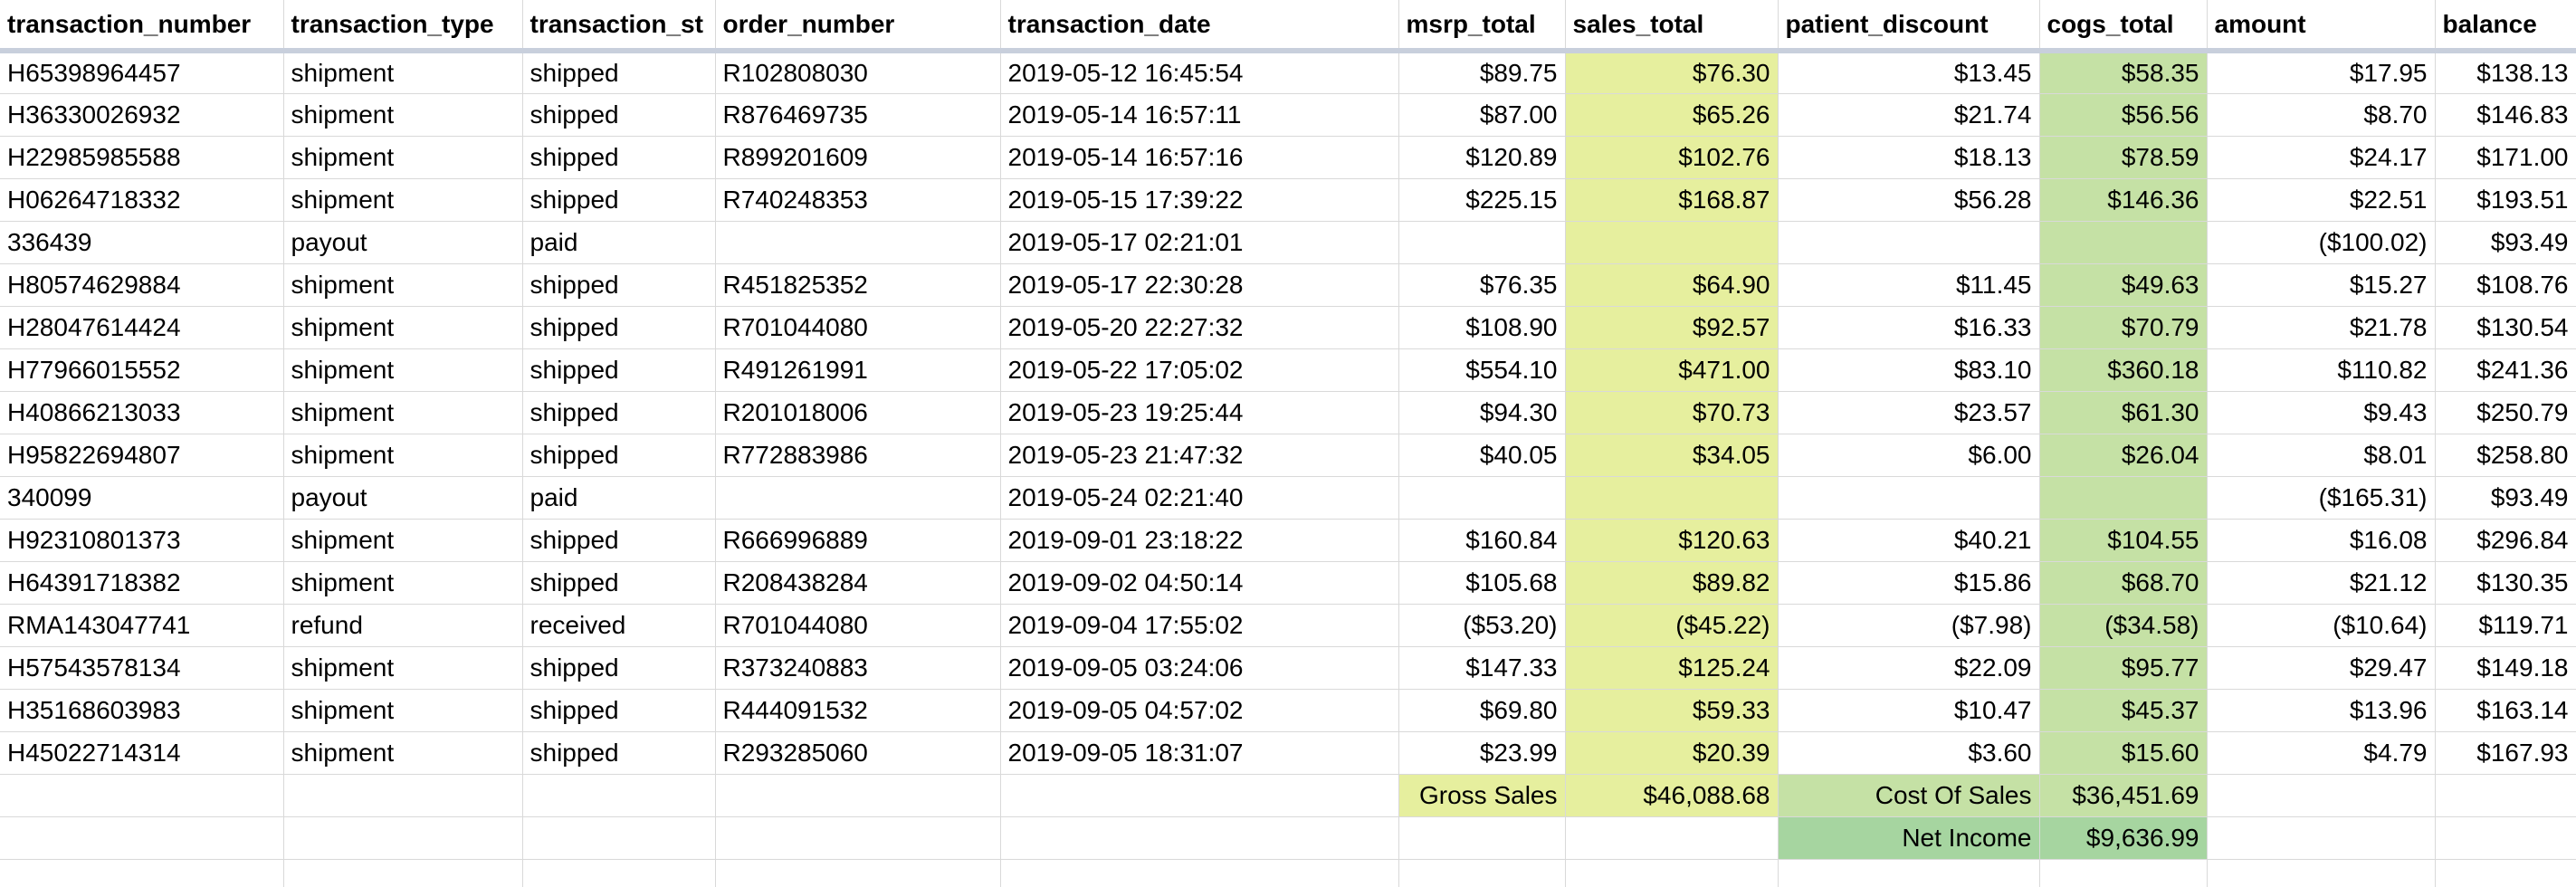  What do you see at coordinates (2506, 115) in the screenshot?
I see `cell-balance: $146.83` at bounding box center [2506, 115].